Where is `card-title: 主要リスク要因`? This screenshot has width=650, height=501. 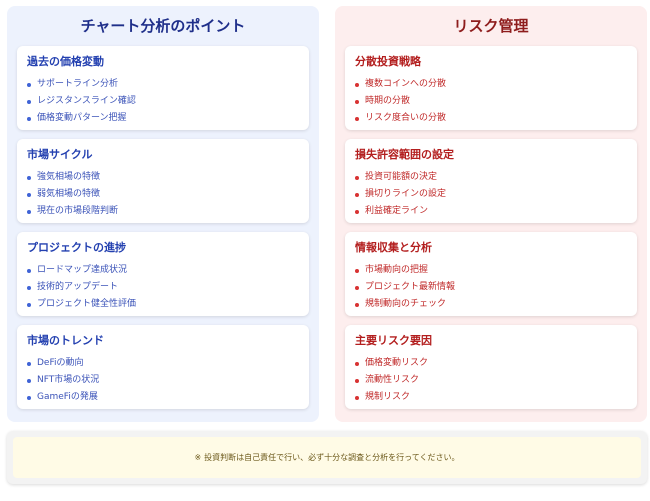 card-title: 主要リスク要因 is located at coordinates (393, 340).